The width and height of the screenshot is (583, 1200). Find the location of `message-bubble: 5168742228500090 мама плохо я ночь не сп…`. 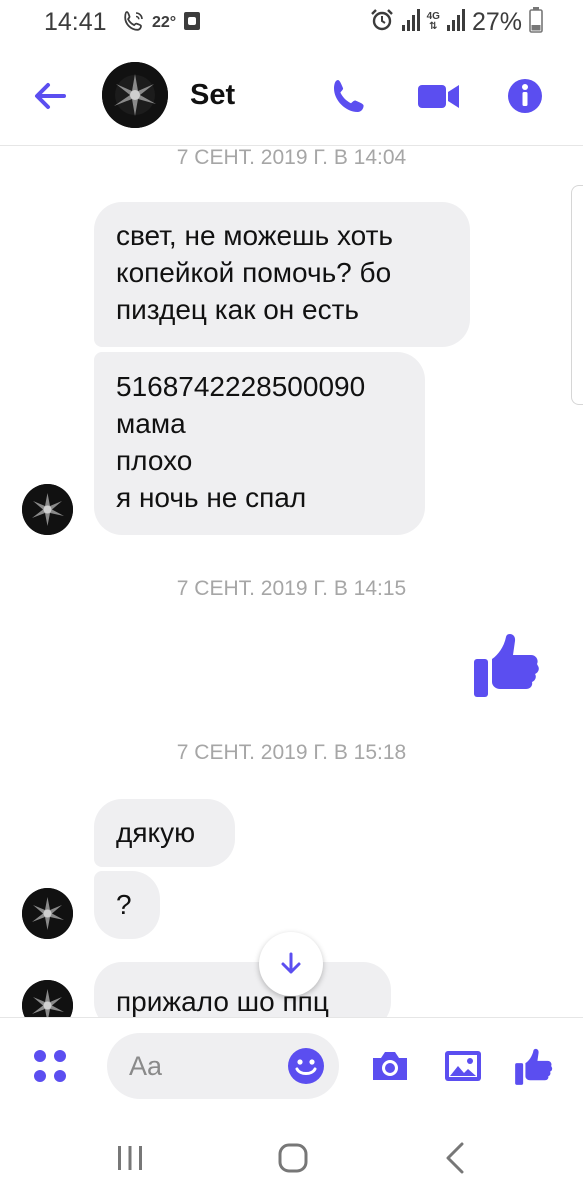

message-bubble: 5168742228500090 мама плохо я ночь не сп… is located at coordinates (259, 443).